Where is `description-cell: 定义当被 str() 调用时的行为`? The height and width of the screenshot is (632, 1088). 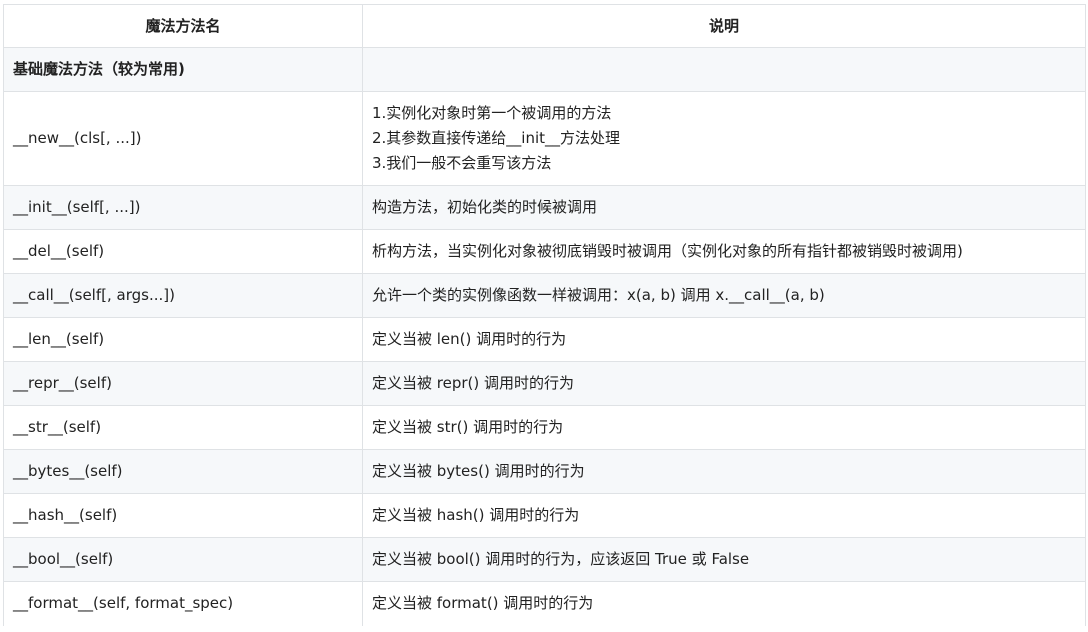
description-cell: 定义当被 str() 调用时的行为 is located at coordinates (724, 427).